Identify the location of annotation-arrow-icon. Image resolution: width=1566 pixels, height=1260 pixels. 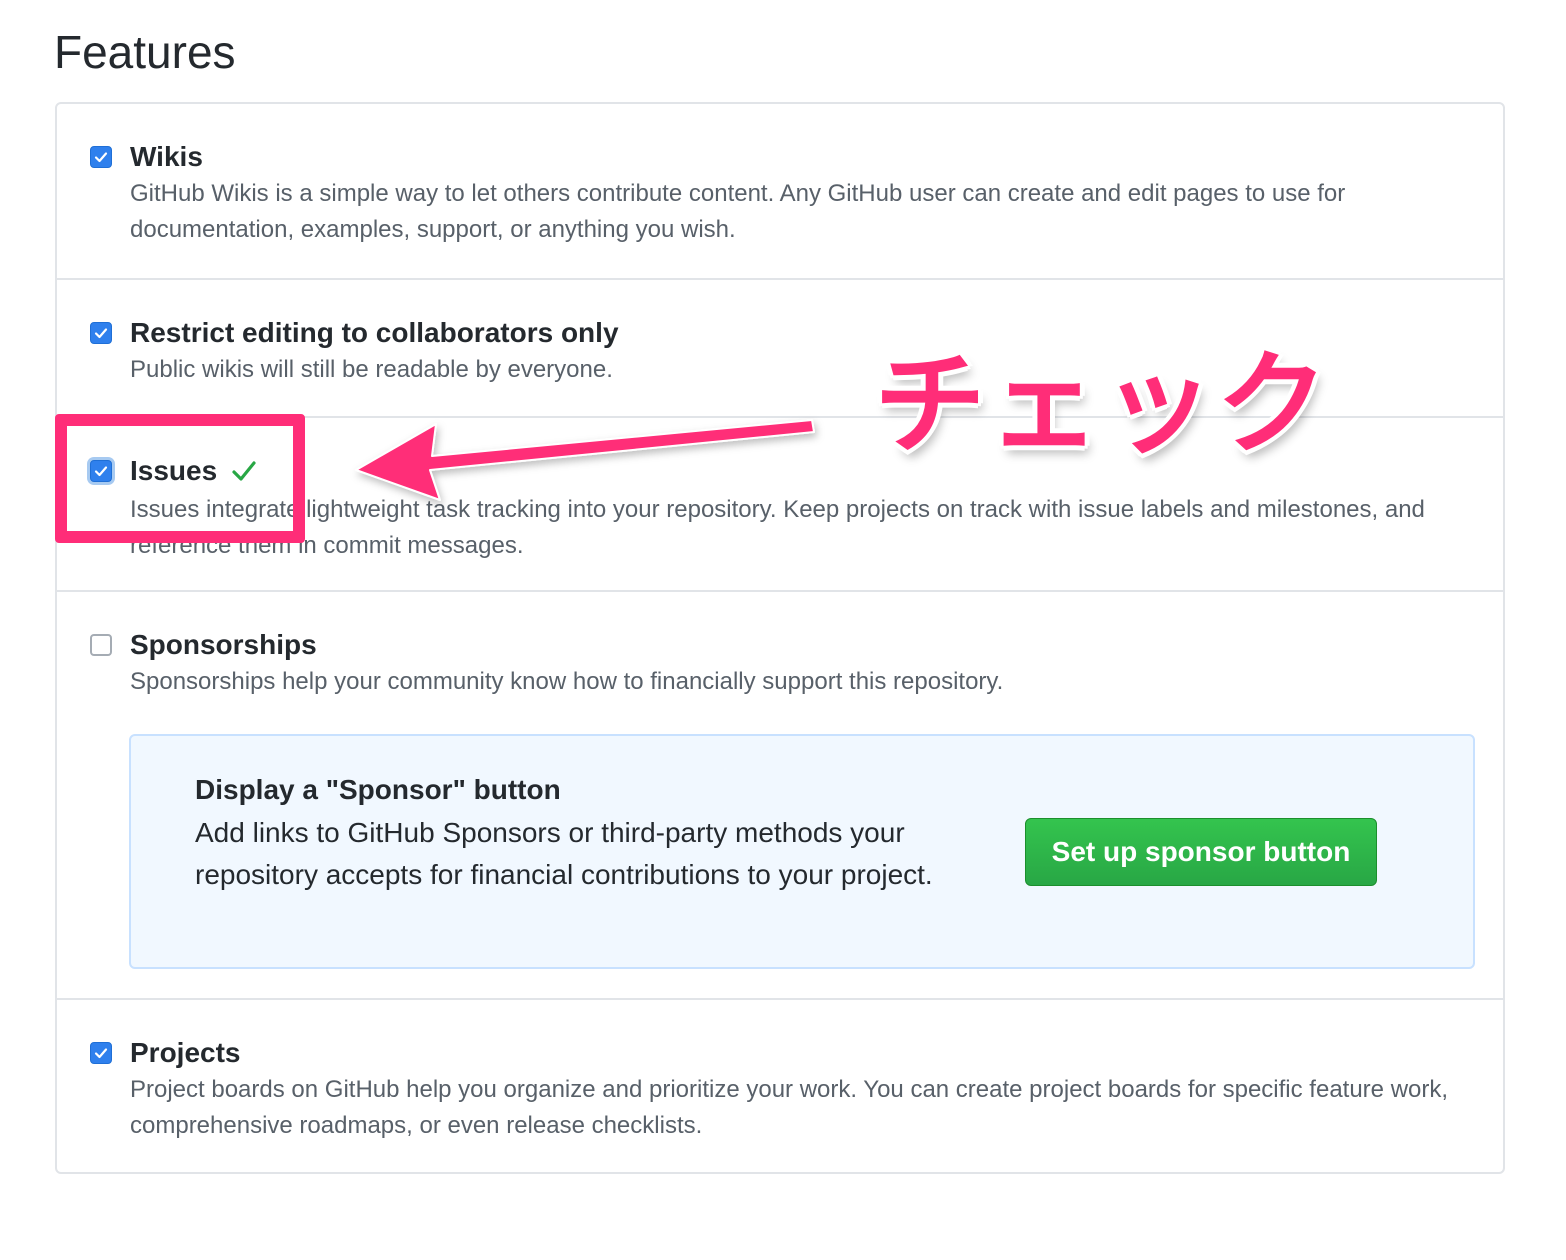
(585, 460).